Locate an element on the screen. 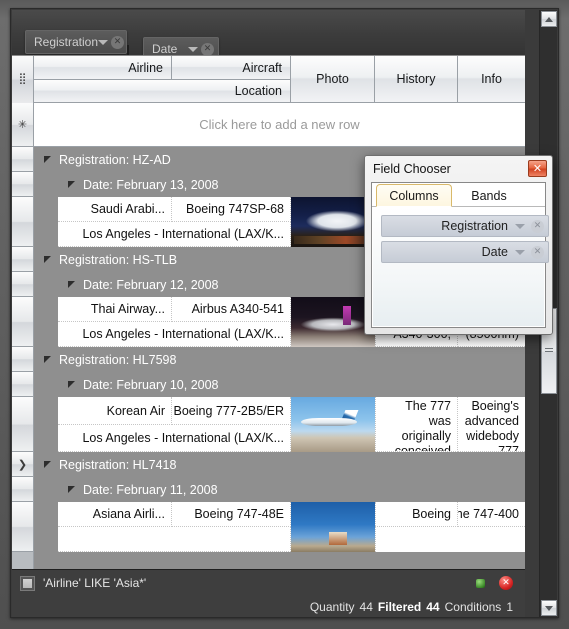 The width and height of the screenshot is (569, 629). dialog-title: Field Chooser is located at coordinates (412, 169).